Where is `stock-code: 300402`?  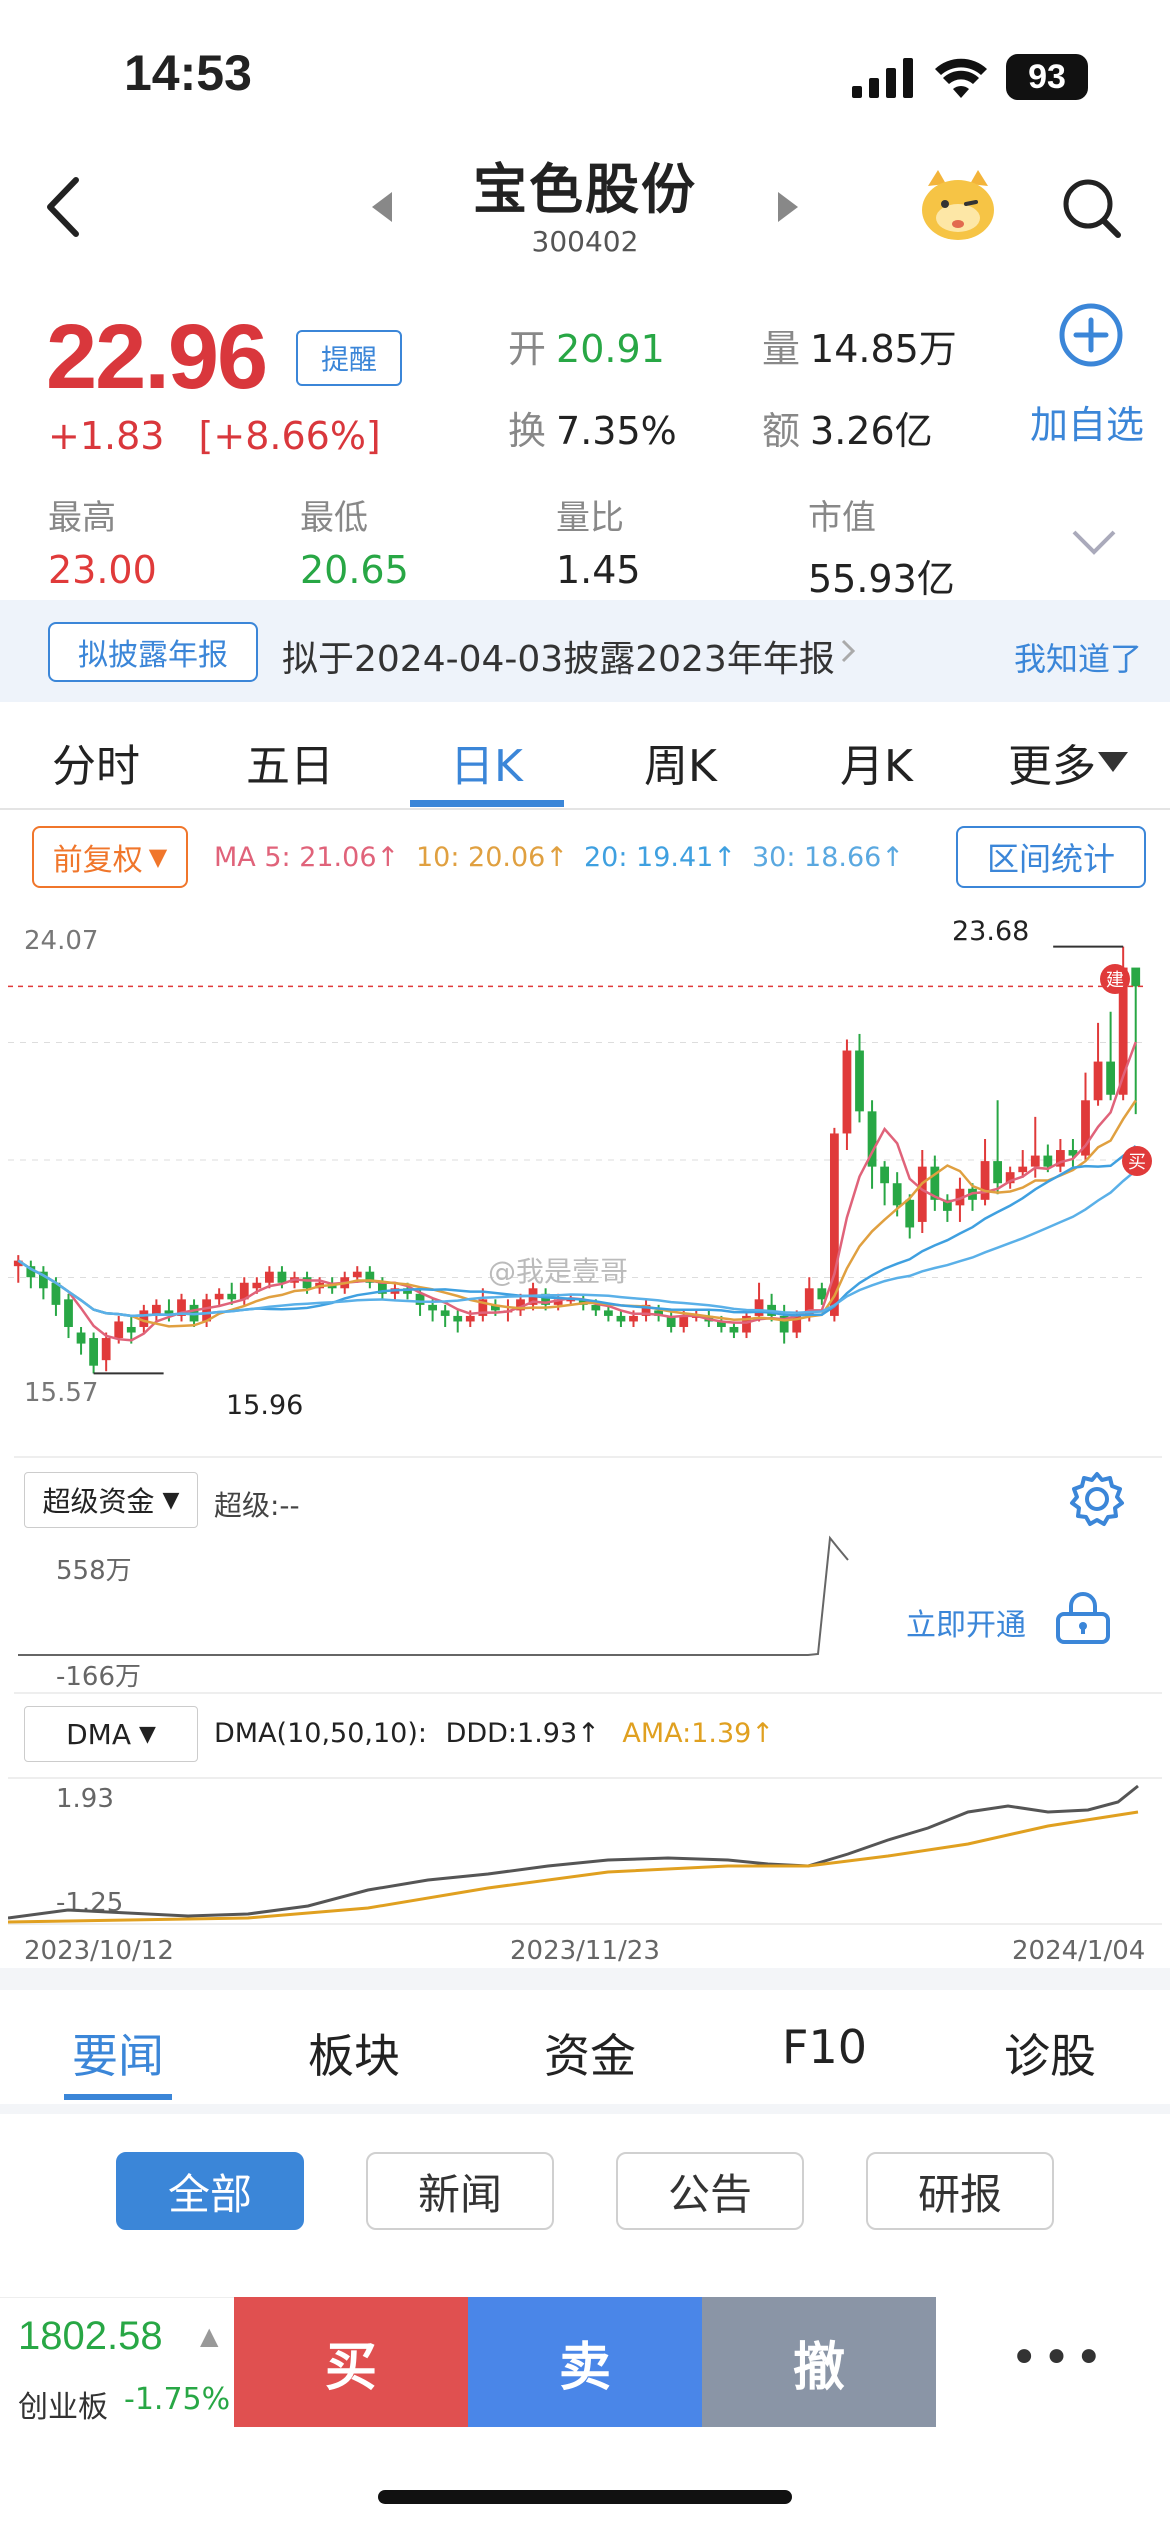
stock-code: 300402 is located at coordinates (585, 241).